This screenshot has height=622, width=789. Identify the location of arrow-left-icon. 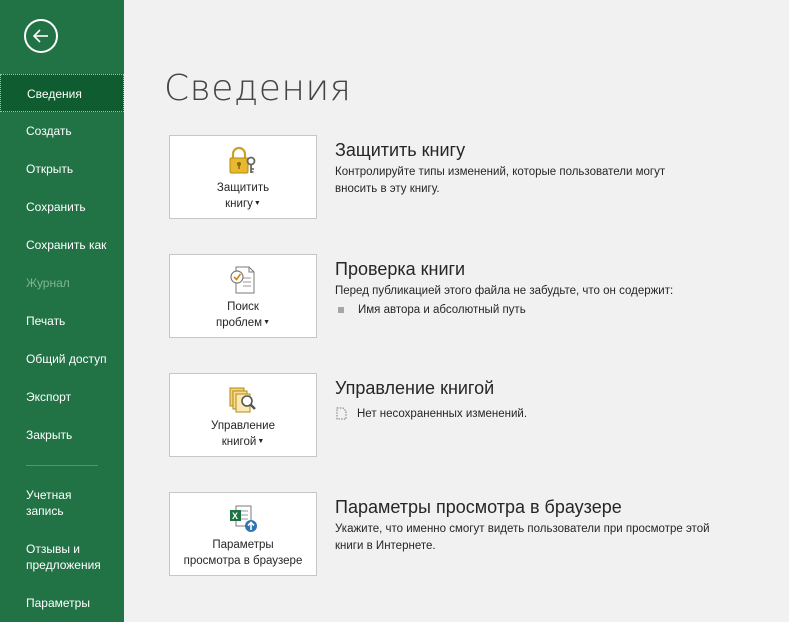
(40, 36).